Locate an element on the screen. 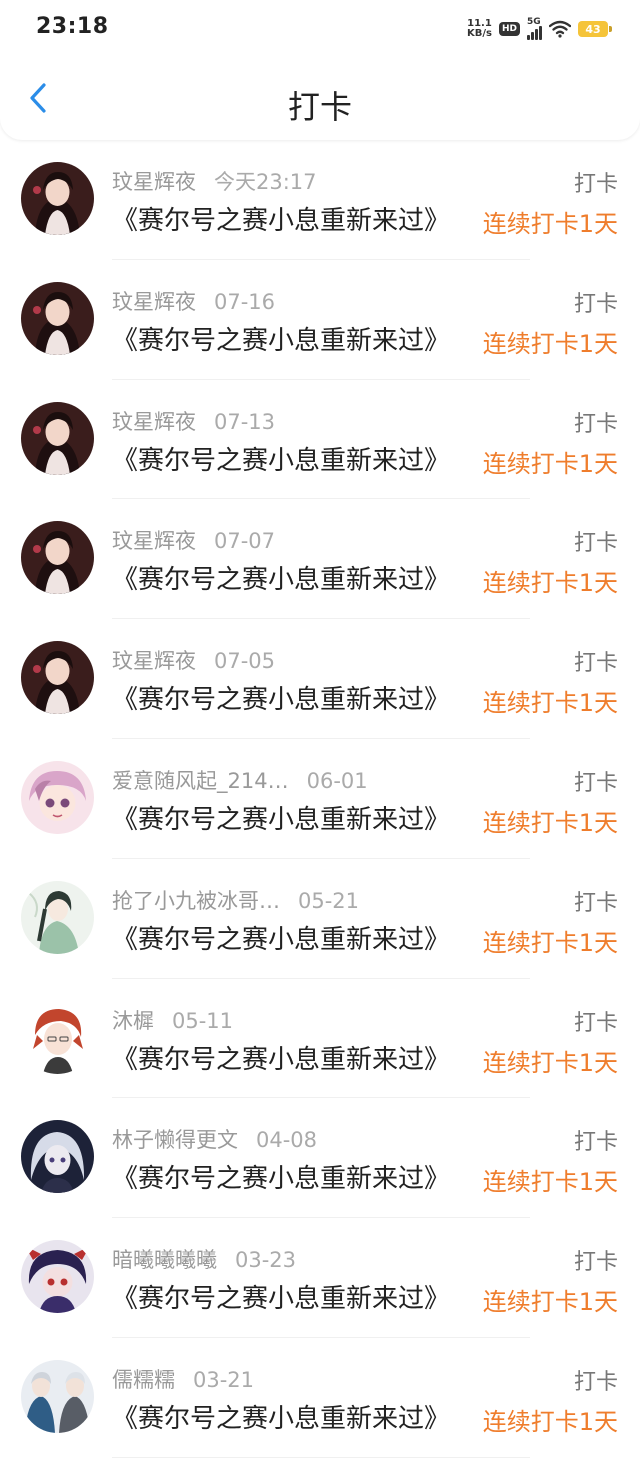 The width and height of the screenshot is (640, 1458). entry-date: 04-08 is located at coordinates (287, 1140).